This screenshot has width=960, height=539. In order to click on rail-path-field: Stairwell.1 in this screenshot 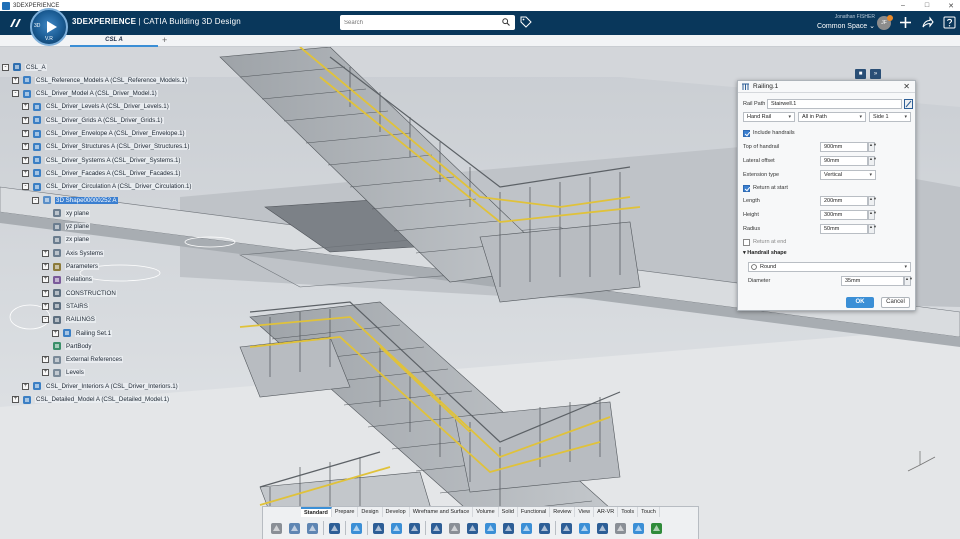, I will do `click(834, 104)`.